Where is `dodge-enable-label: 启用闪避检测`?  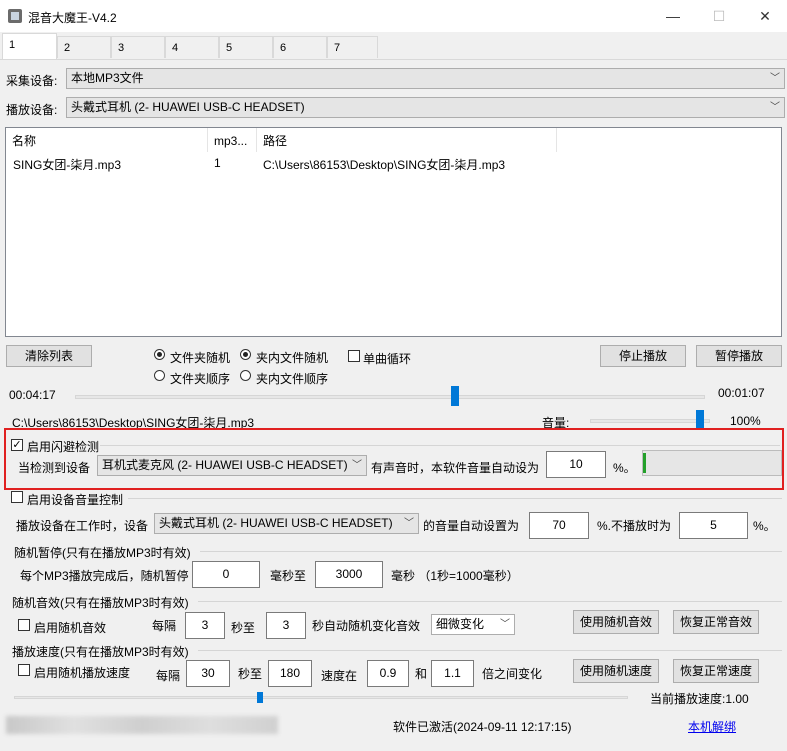
dodge-enable-label: 启用闪避检测 is located at coordinates (63, 446).